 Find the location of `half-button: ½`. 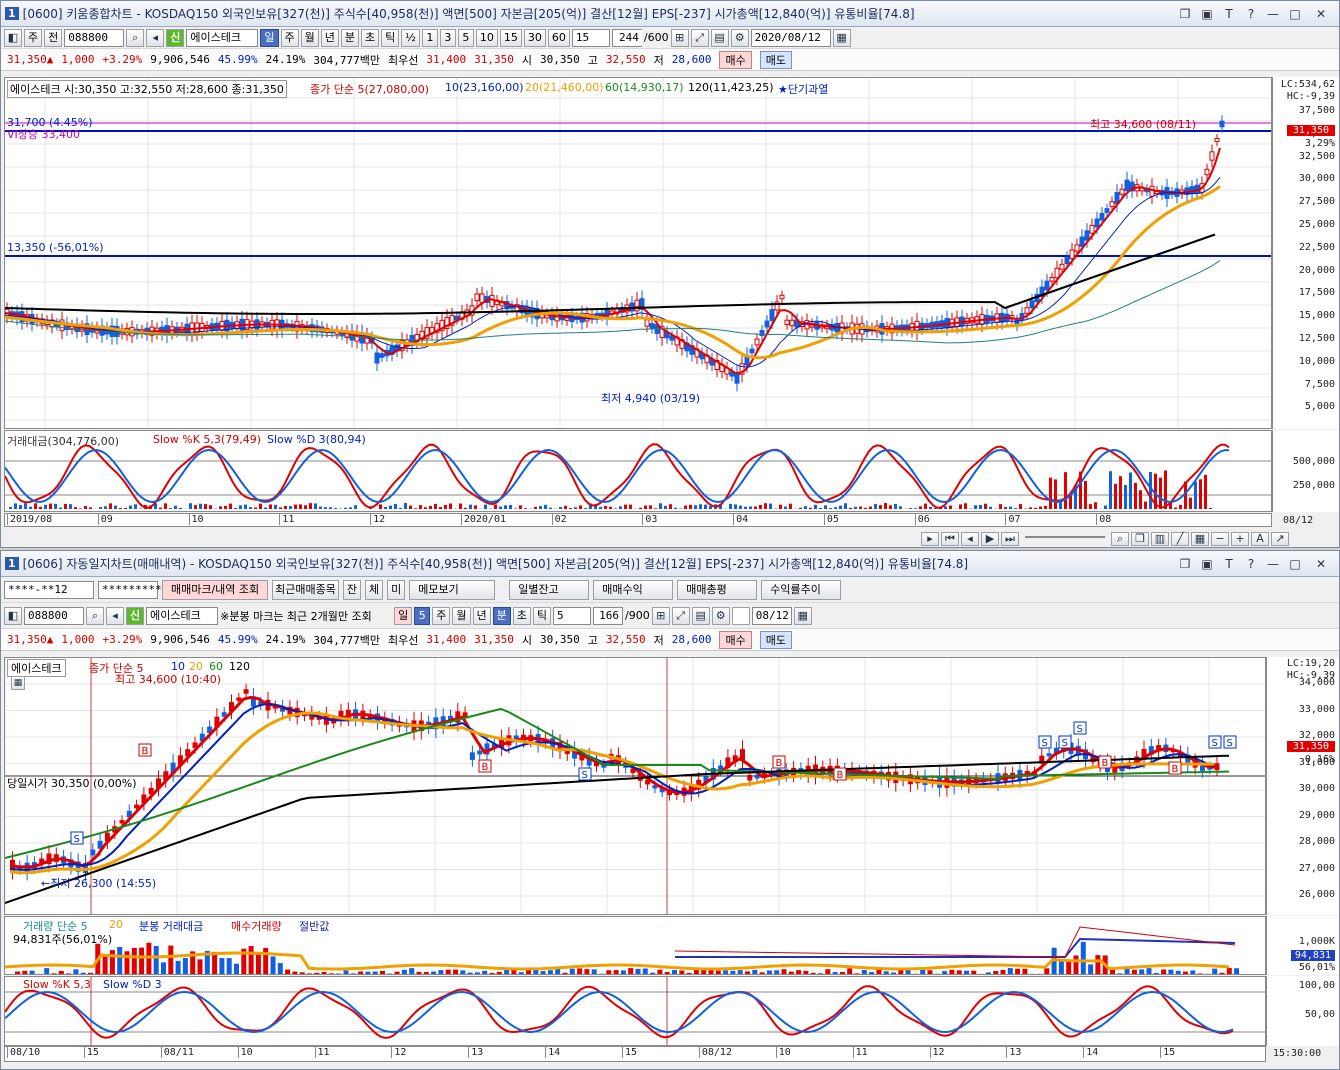

half-button: ½ is located at coordinates (410, 37).